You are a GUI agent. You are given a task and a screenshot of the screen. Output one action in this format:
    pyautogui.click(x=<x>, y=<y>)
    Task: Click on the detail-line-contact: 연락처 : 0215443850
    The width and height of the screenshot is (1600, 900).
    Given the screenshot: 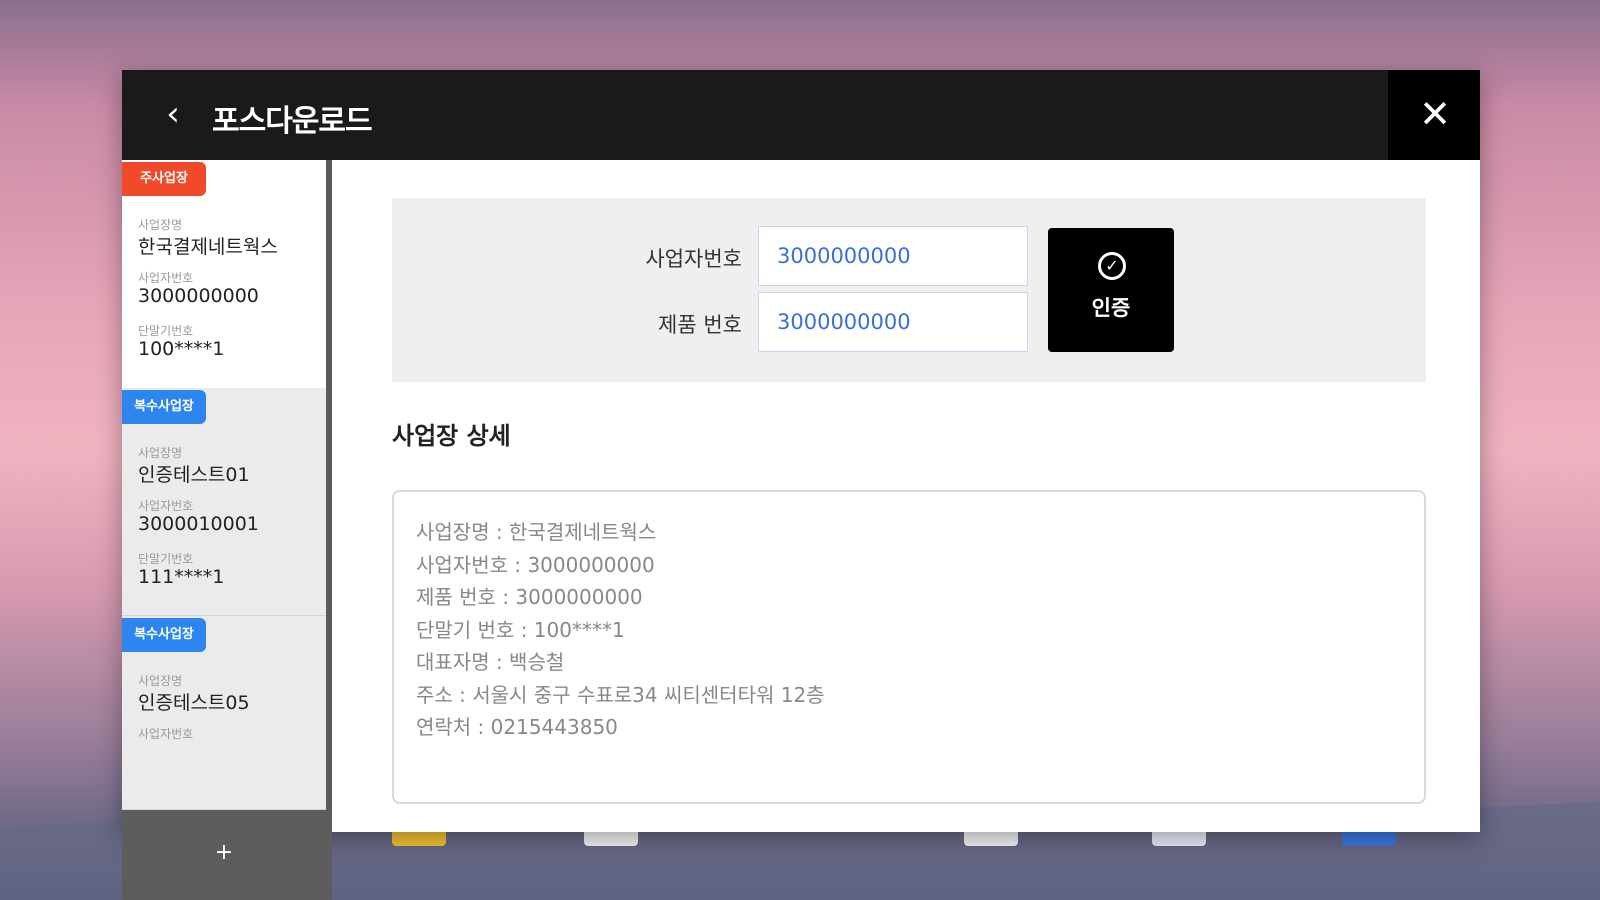 What is the action you would take?
    pyautogui.click(x=517, y=727)
    